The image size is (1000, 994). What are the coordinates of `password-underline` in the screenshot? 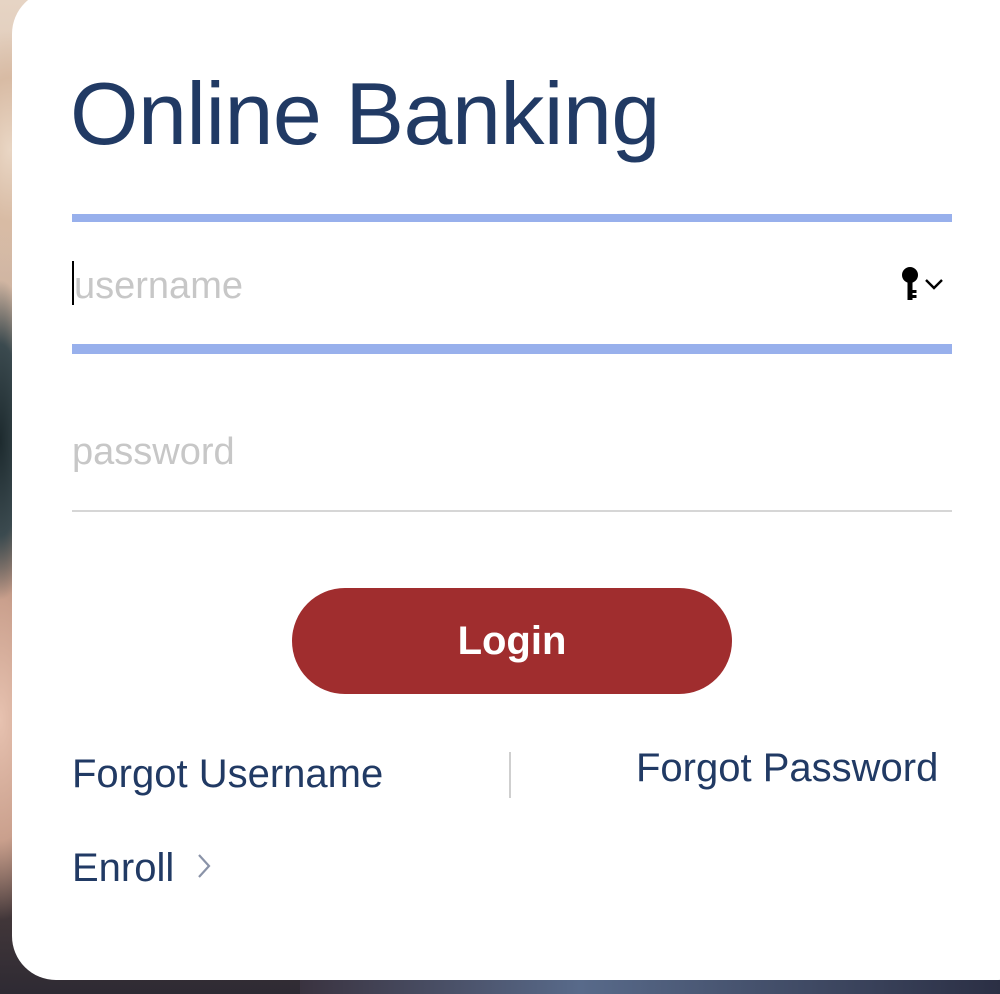 It's located at (512, 511).